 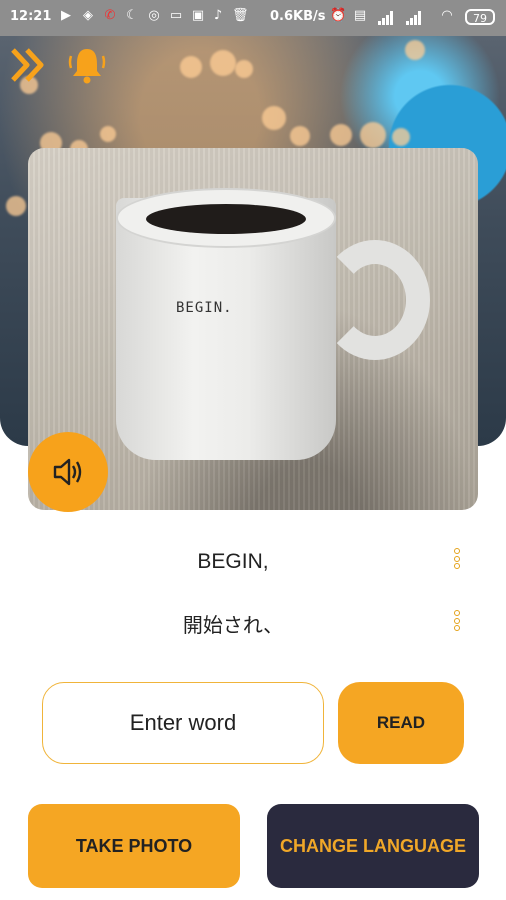 What do you see at coordinates (360, 15) in the screenshot?
I see `nfc-icon: ▤` at bounding box center [360, 15].